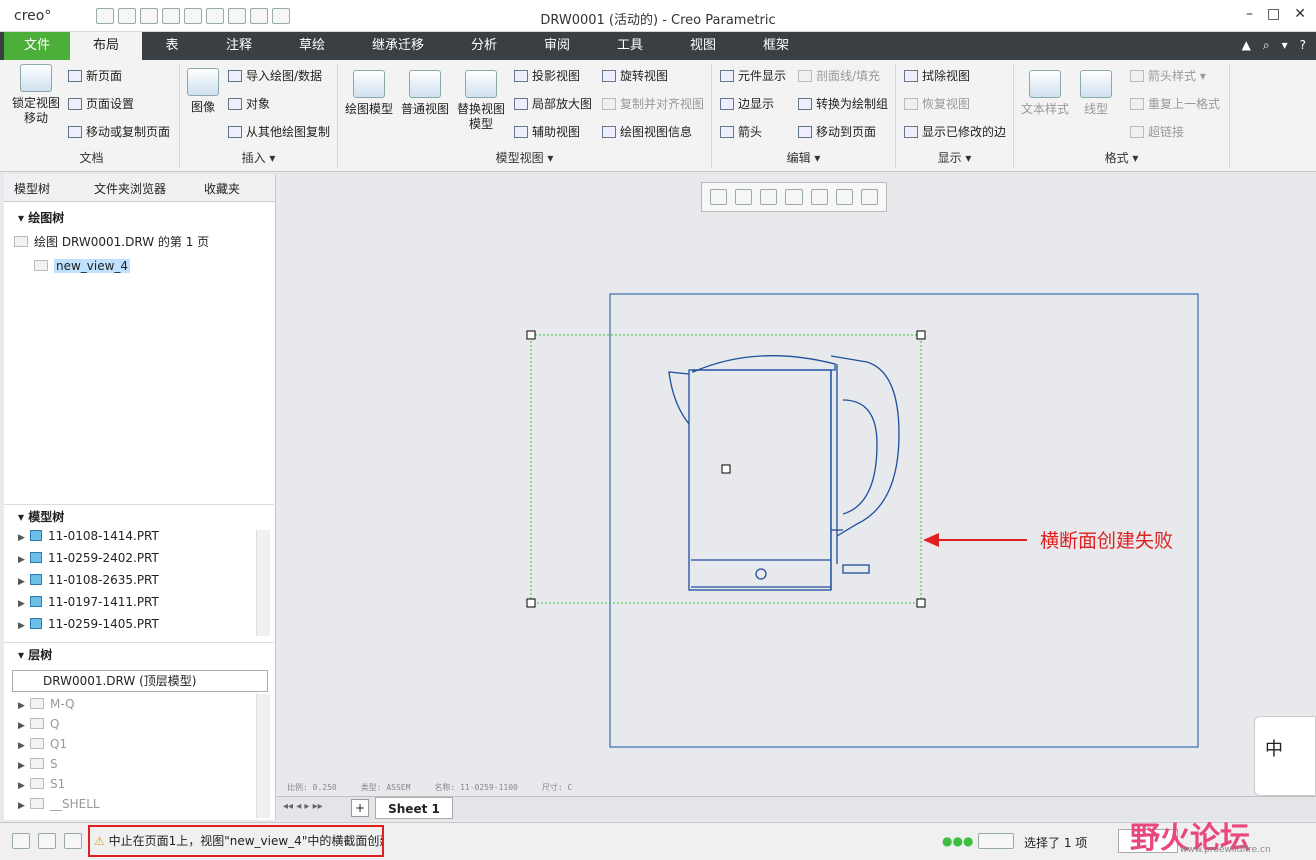 The height and width of the screenshot is (860, 1316). I want to click on model-tree-item: ▶ 11-0259-1405.PRT, so click(88, 624).